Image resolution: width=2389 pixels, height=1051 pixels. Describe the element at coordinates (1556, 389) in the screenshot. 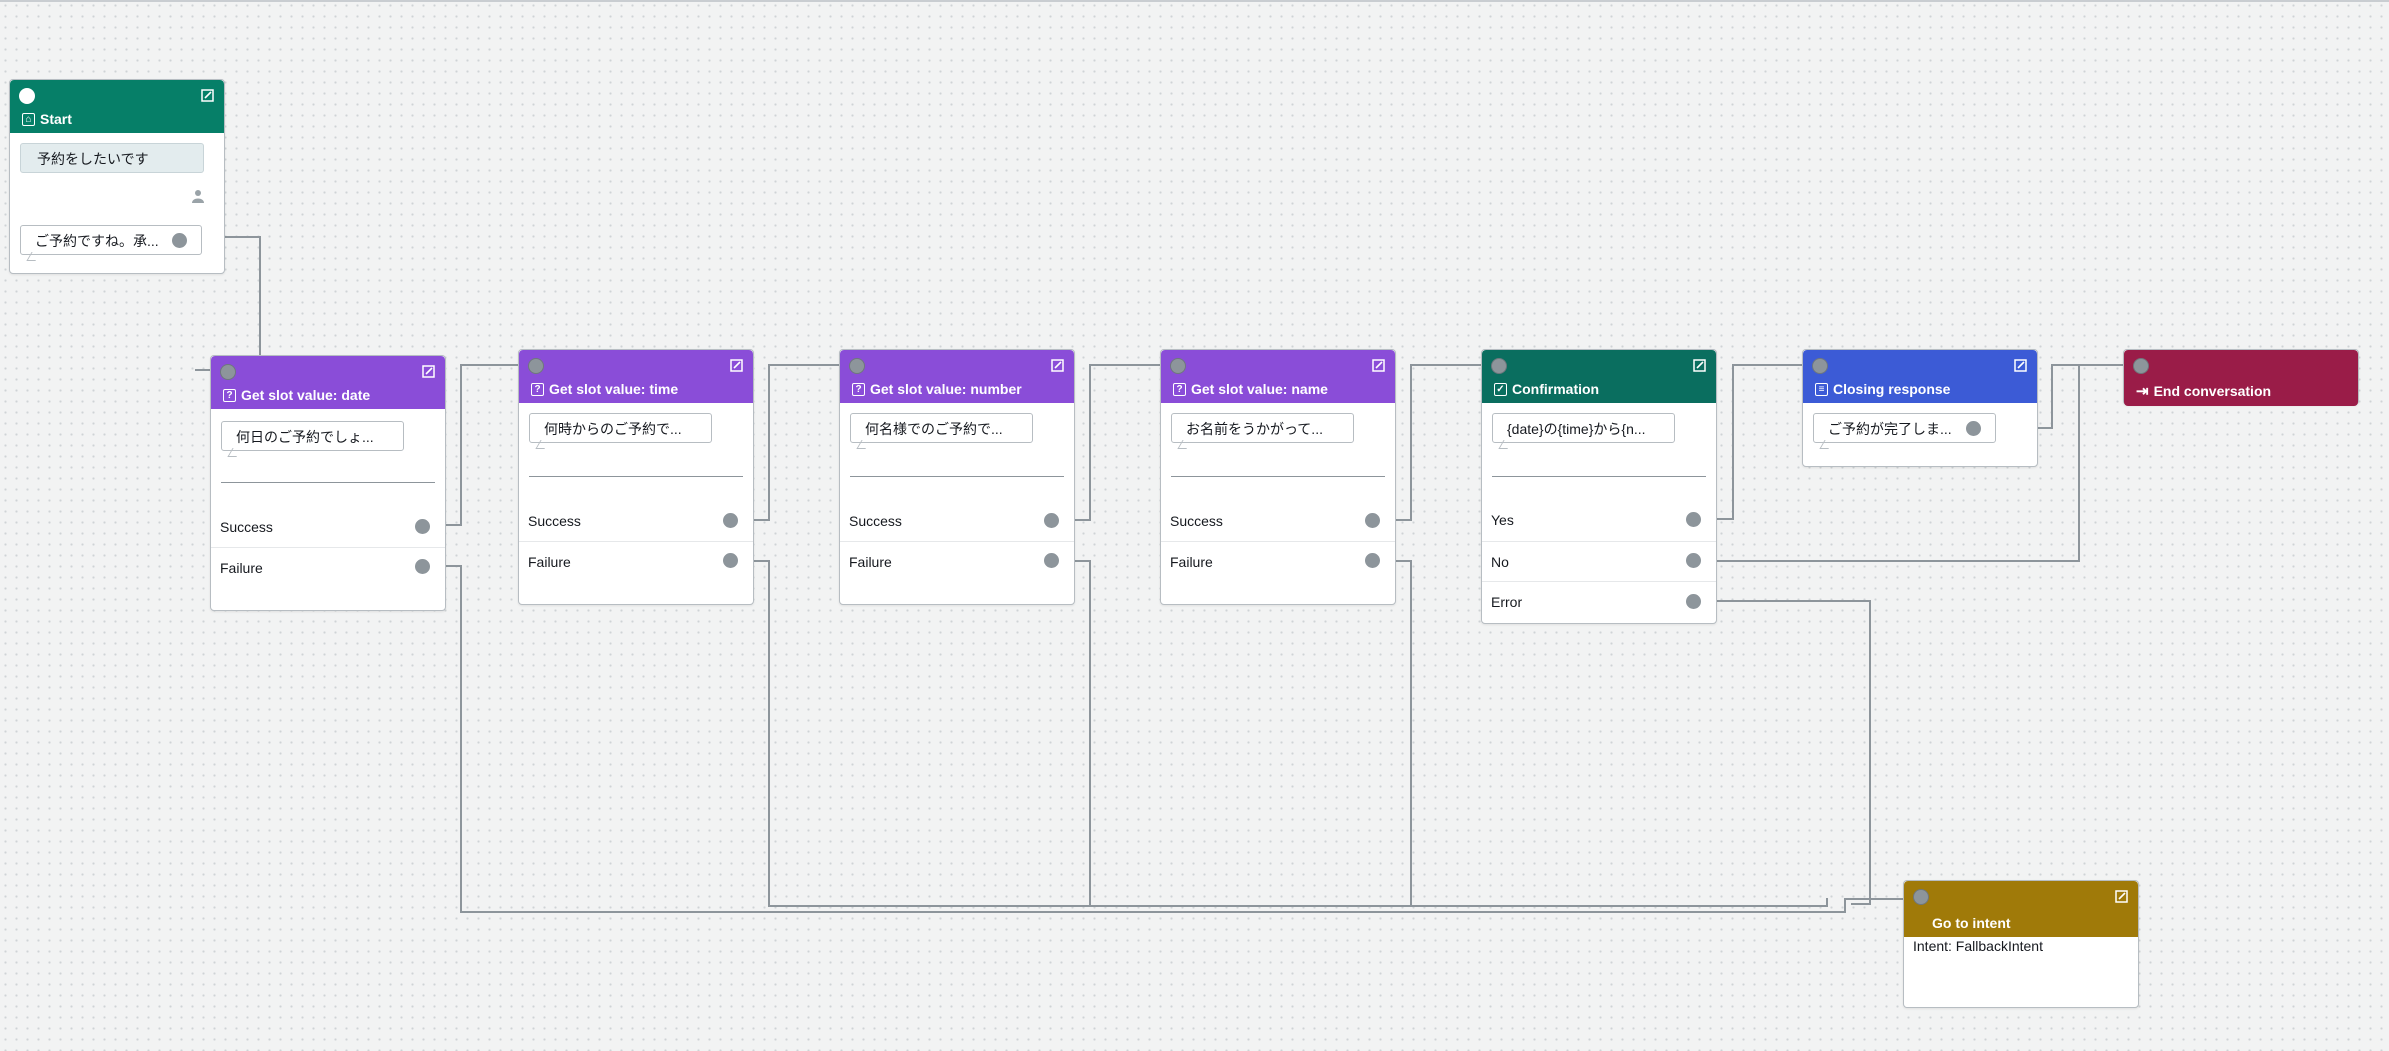

I see `node-confirmation-title: Confirmation` at that location.